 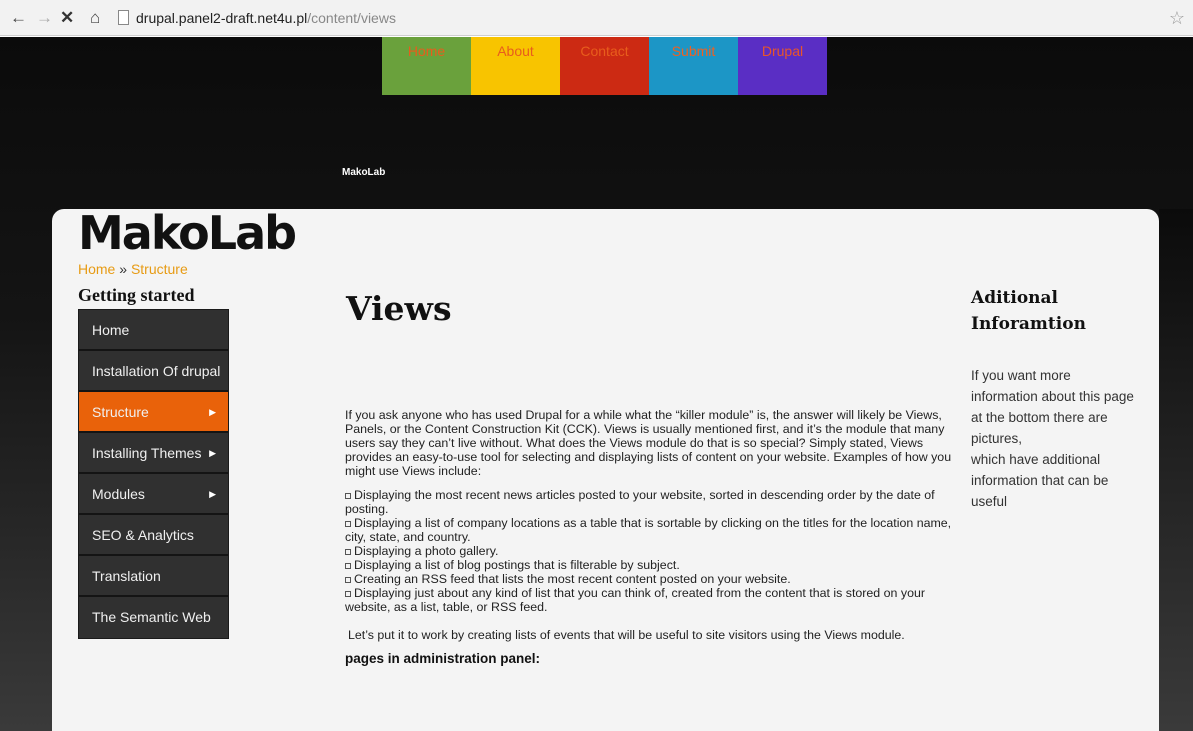 What do you see at coordinates (153, 494) in the screenshot?
I see `sidebar-item-modules: Modules ▶` at bounding box center [153, 494].